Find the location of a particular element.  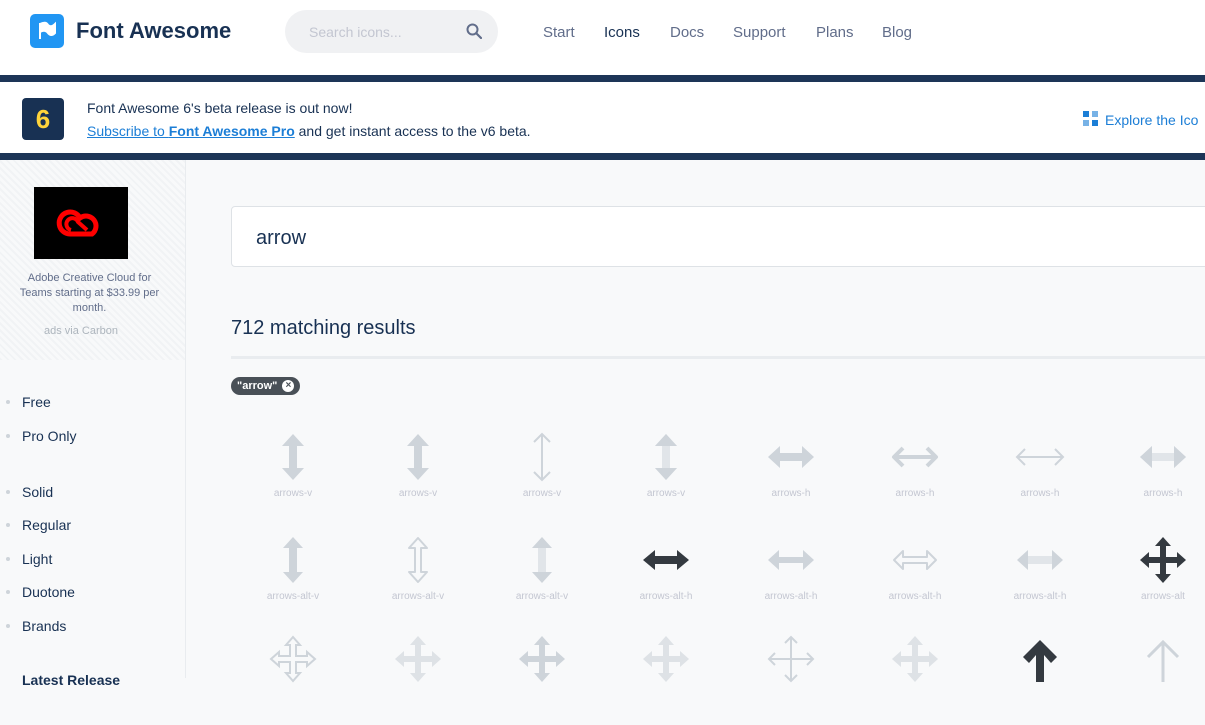

results-divider is located at coordinates (718, 357).